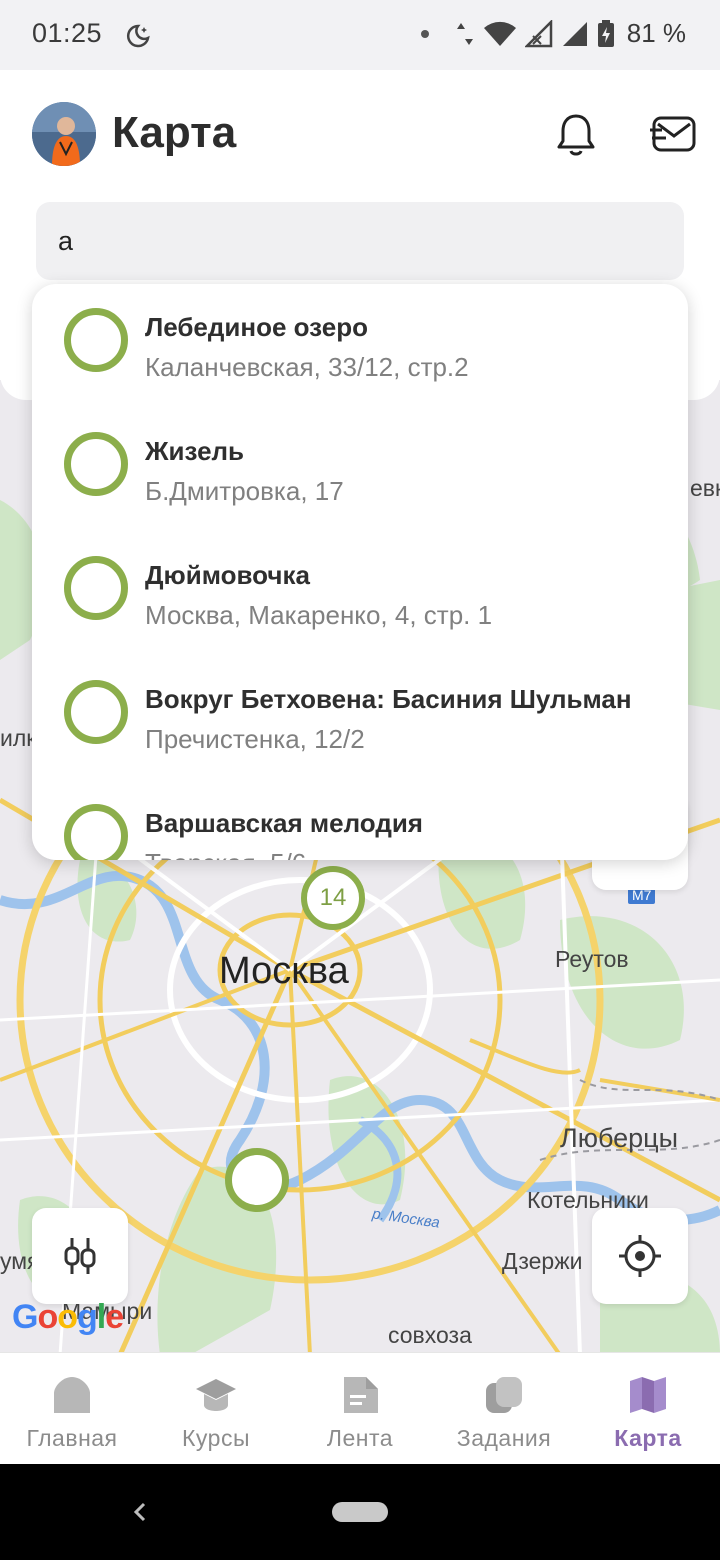  I want to click on map-label-lyubertsy: Люберцы, so click(619, 1138).